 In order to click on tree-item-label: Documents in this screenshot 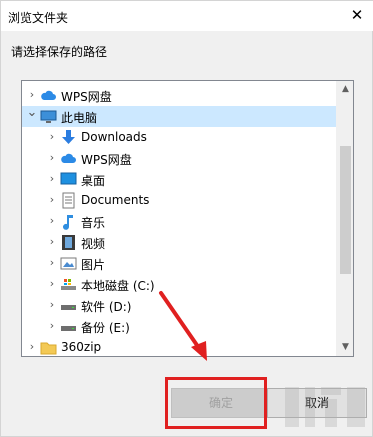, I will do `click(115, 200)`.